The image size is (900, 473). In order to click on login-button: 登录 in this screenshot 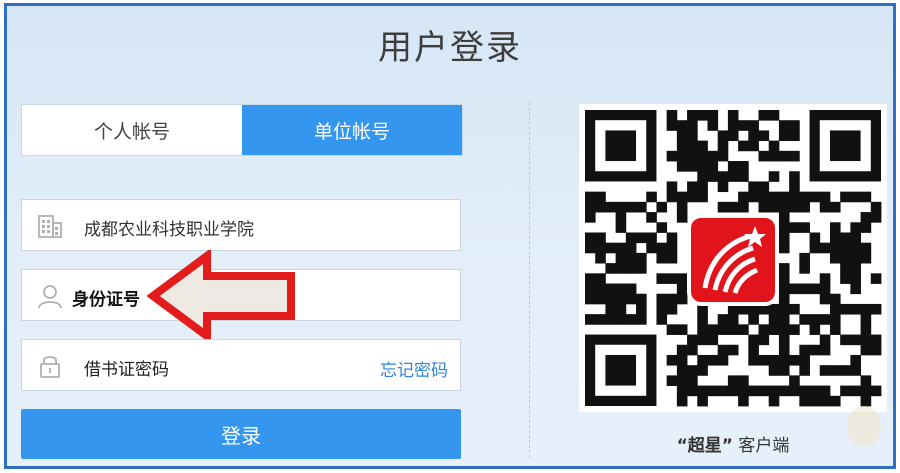, I will do `click(241, 434)`.